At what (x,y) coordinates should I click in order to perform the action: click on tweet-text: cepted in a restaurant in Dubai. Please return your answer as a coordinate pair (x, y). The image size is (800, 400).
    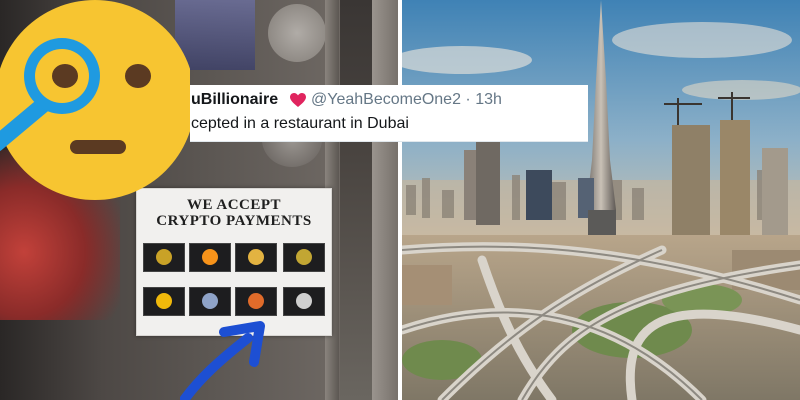
    Looking at the image, I should click on (300, 123).